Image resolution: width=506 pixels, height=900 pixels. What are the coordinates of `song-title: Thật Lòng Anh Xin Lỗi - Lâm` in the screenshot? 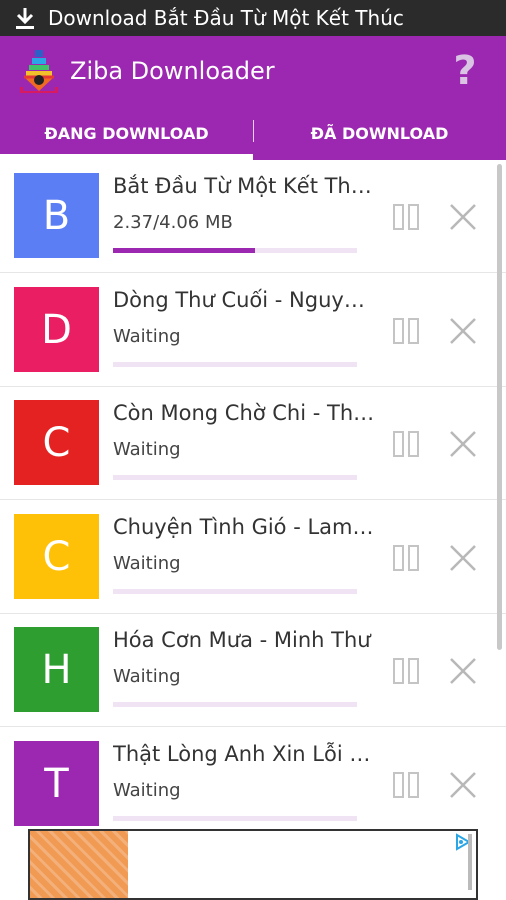 It's located at (244, 754).